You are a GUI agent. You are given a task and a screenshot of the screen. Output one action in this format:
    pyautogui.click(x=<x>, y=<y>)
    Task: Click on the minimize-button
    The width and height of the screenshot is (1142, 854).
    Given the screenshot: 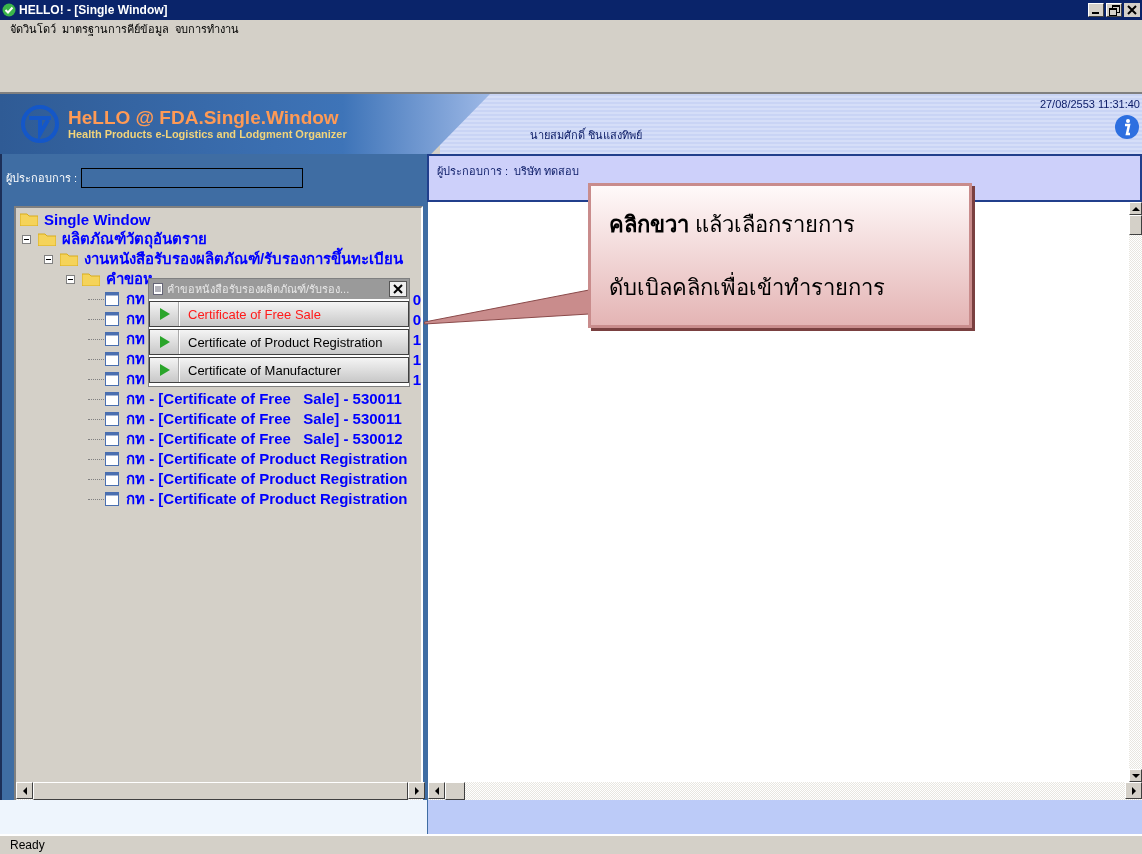 What is the action you would take?
    pyautogui.click(x=1096, y=10)
    